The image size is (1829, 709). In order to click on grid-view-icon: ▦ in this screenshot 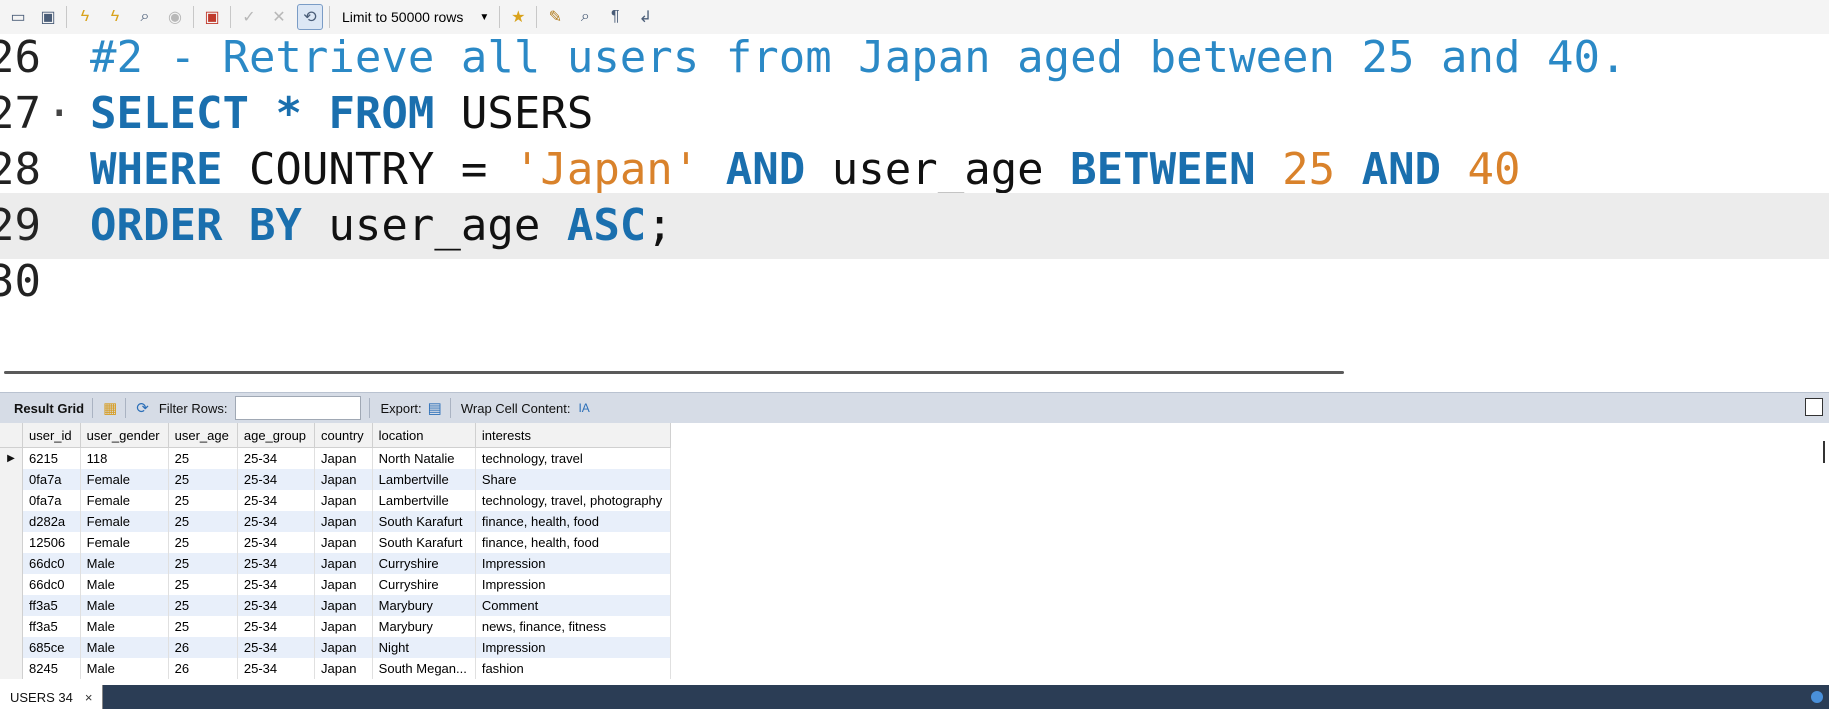, I will do `click(110, 408)`.